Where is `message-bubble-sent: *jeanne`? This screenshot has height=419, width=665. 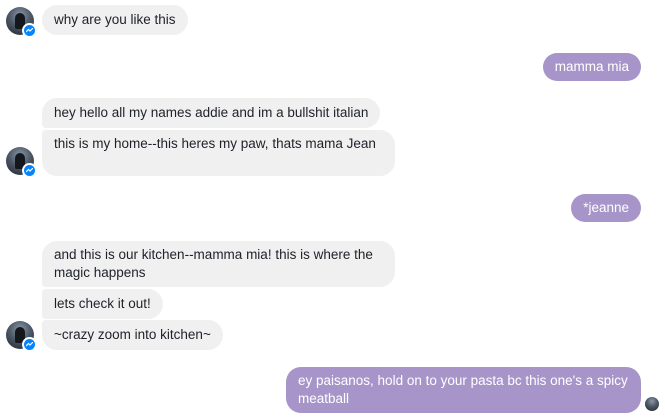 message-bubble-sent: *jeanne is located at coordinates (606, 208).